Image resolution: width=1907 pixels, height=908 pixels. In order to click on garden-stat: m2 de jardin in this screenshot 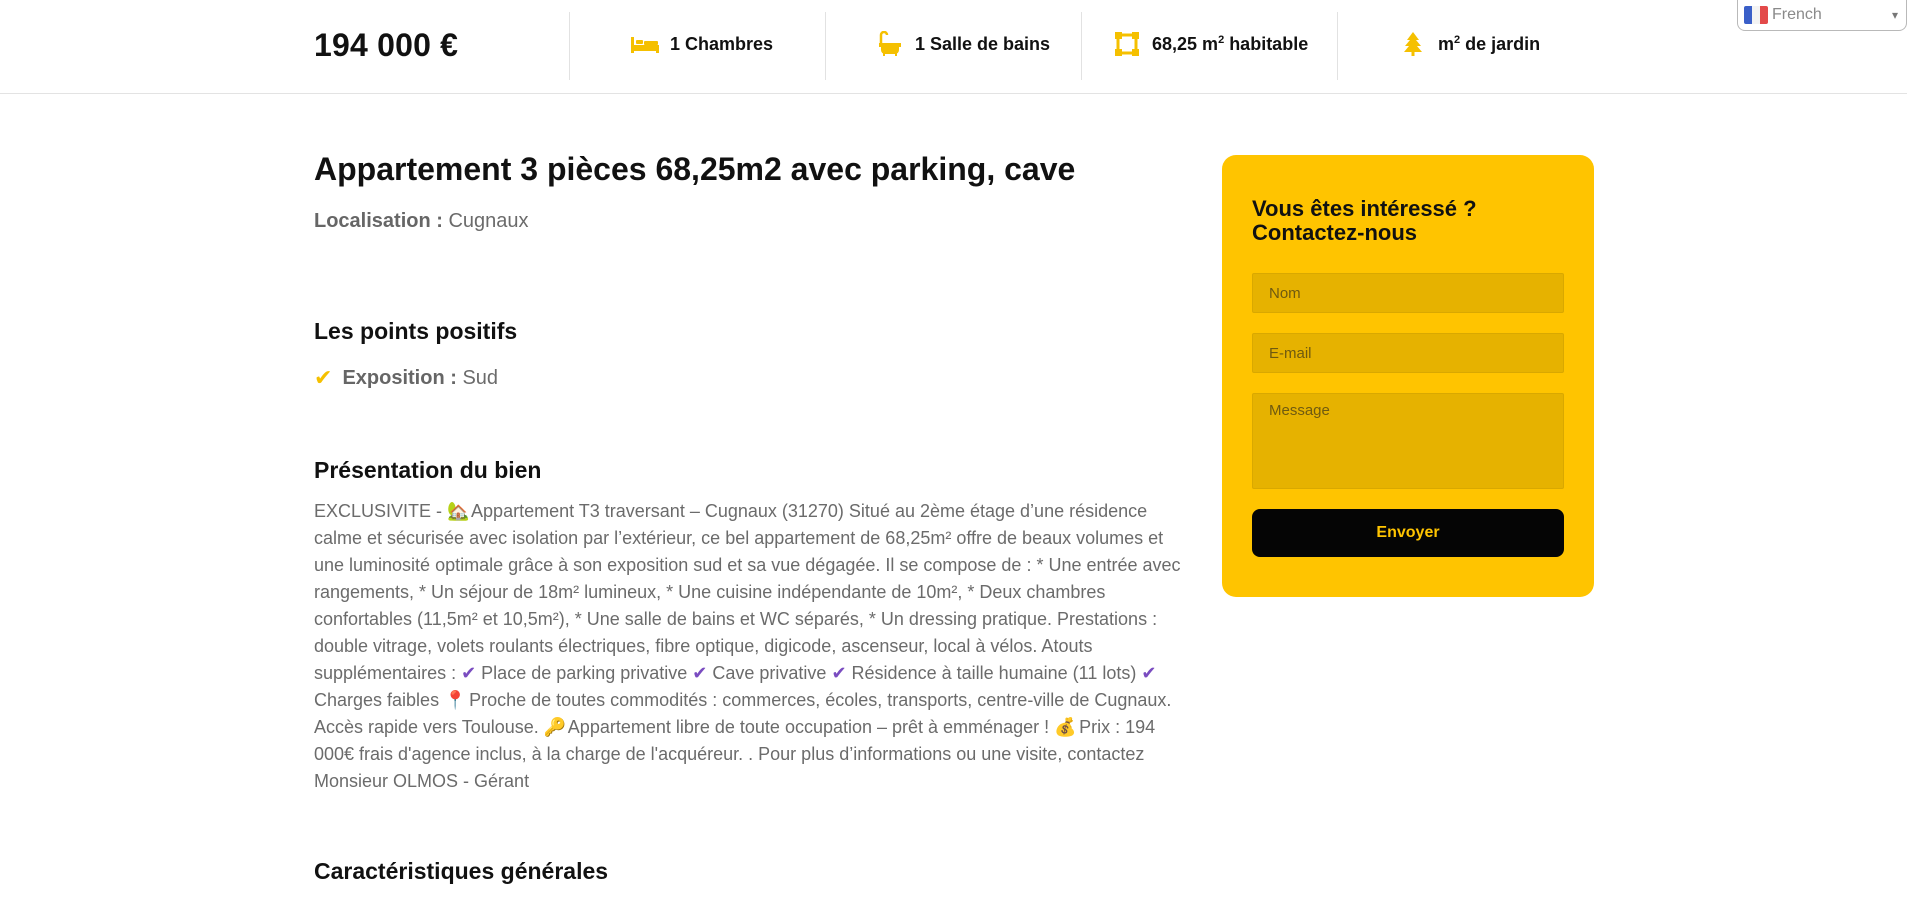, I will do `click(1469, 44)`.